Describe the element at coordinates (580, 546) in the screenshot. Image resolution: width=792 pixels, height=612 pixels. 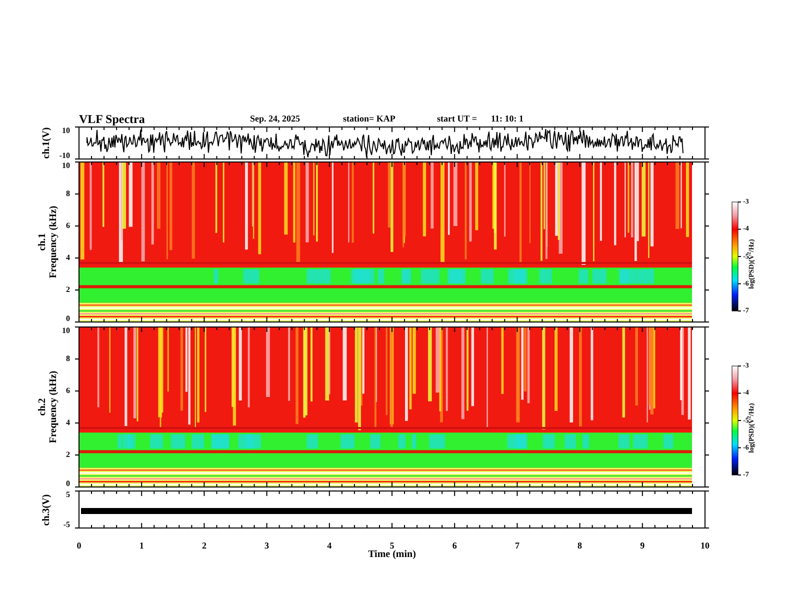
I see `x-tick-label: 8` at that location.